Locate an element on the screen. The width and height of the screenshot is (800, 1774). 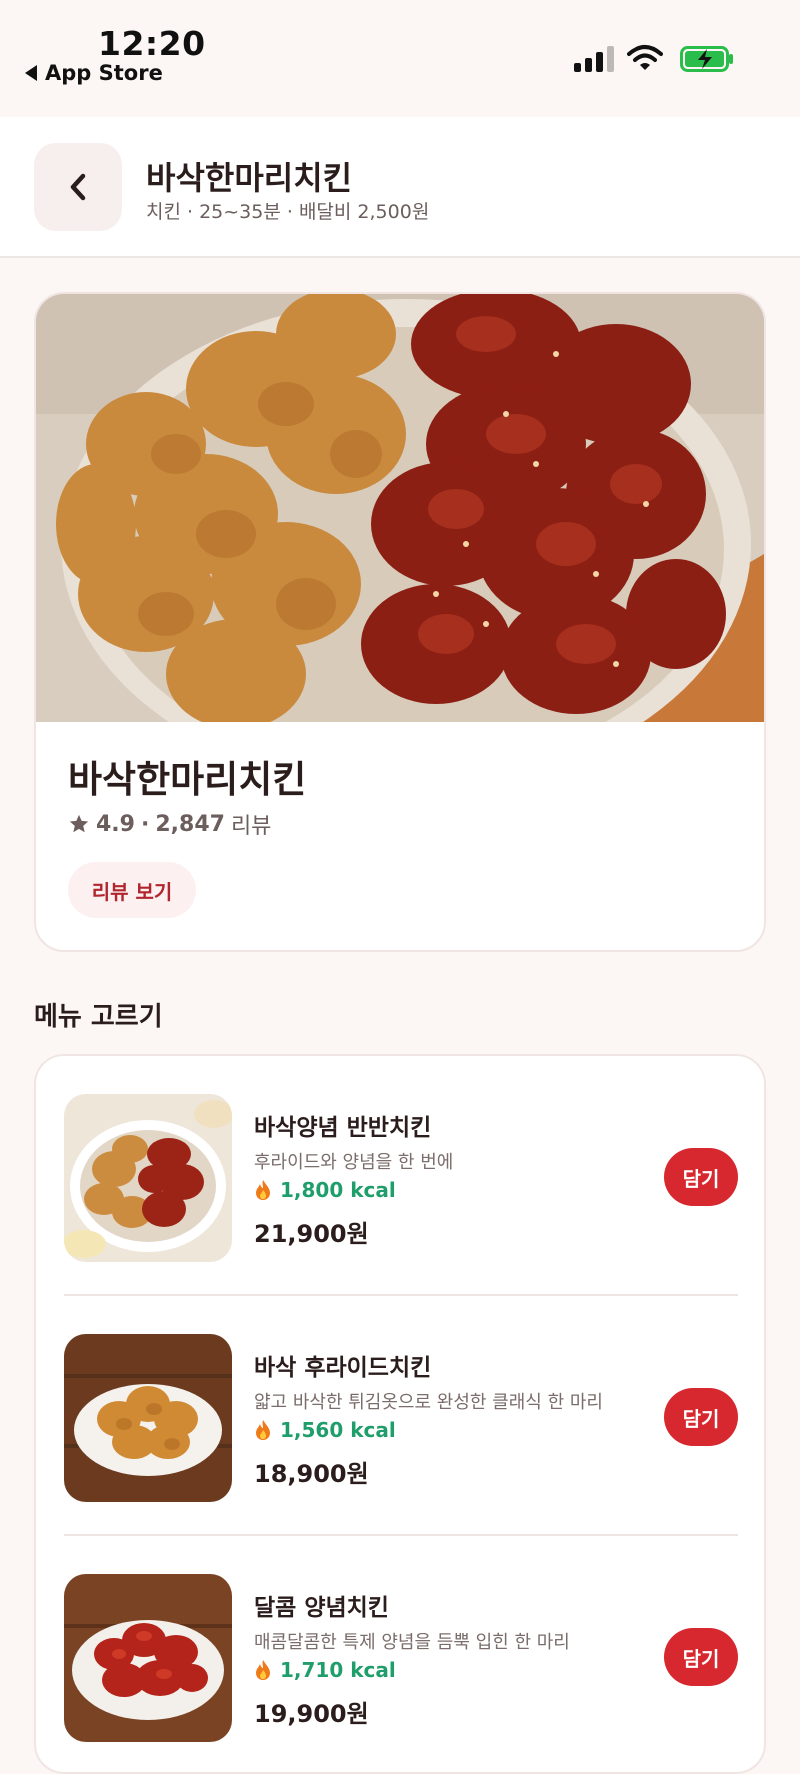
store-meta: 치킨 · 25~35분 · 배달비 2,500원 is located at coordinates (288, 212).